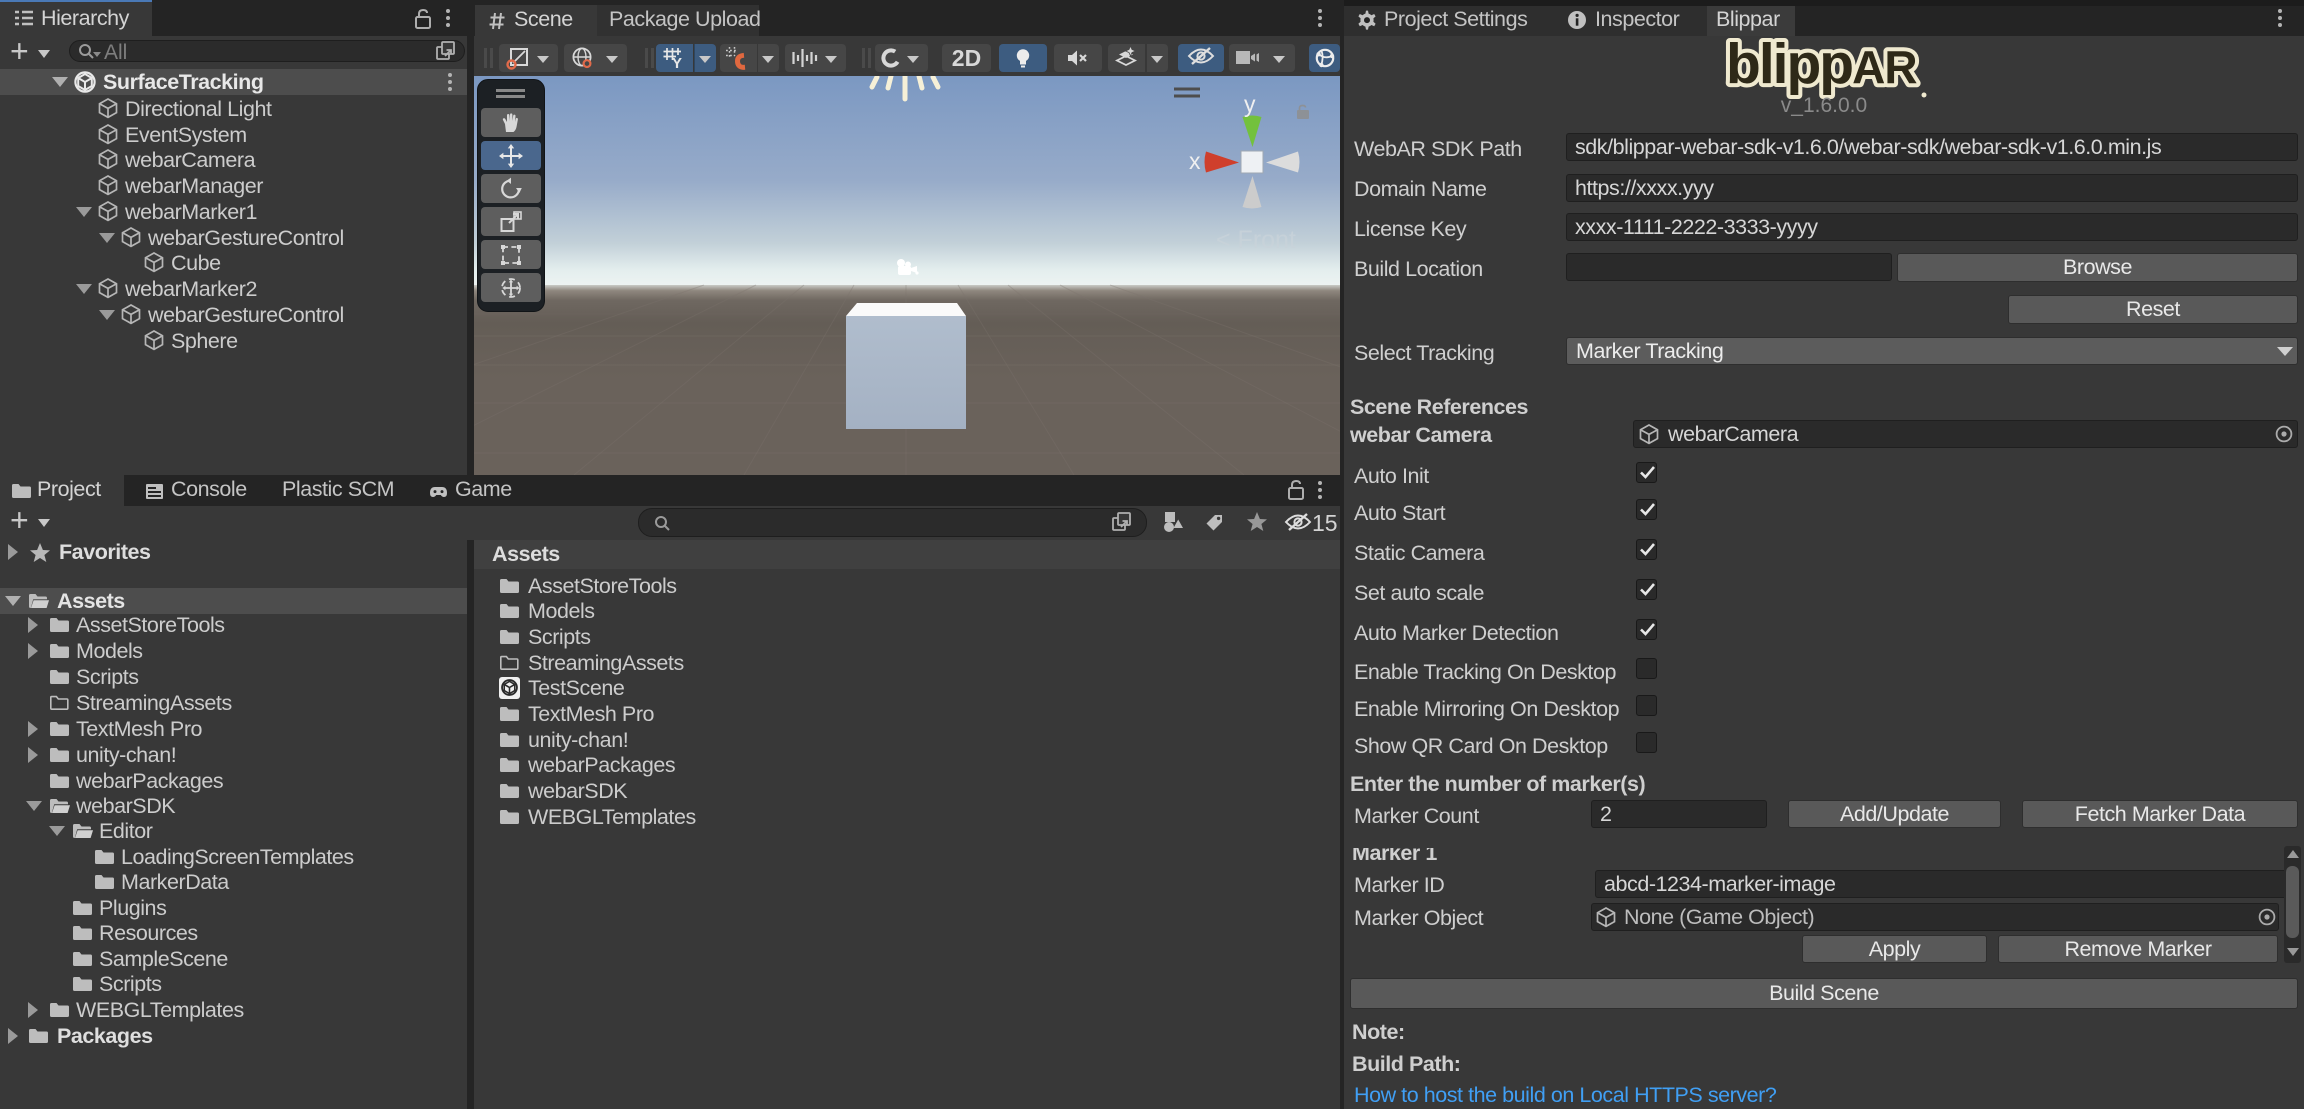  Describe the element at coordinates (1821, 64) in the screenshot. I see `svg-text: blippAR` at that location.